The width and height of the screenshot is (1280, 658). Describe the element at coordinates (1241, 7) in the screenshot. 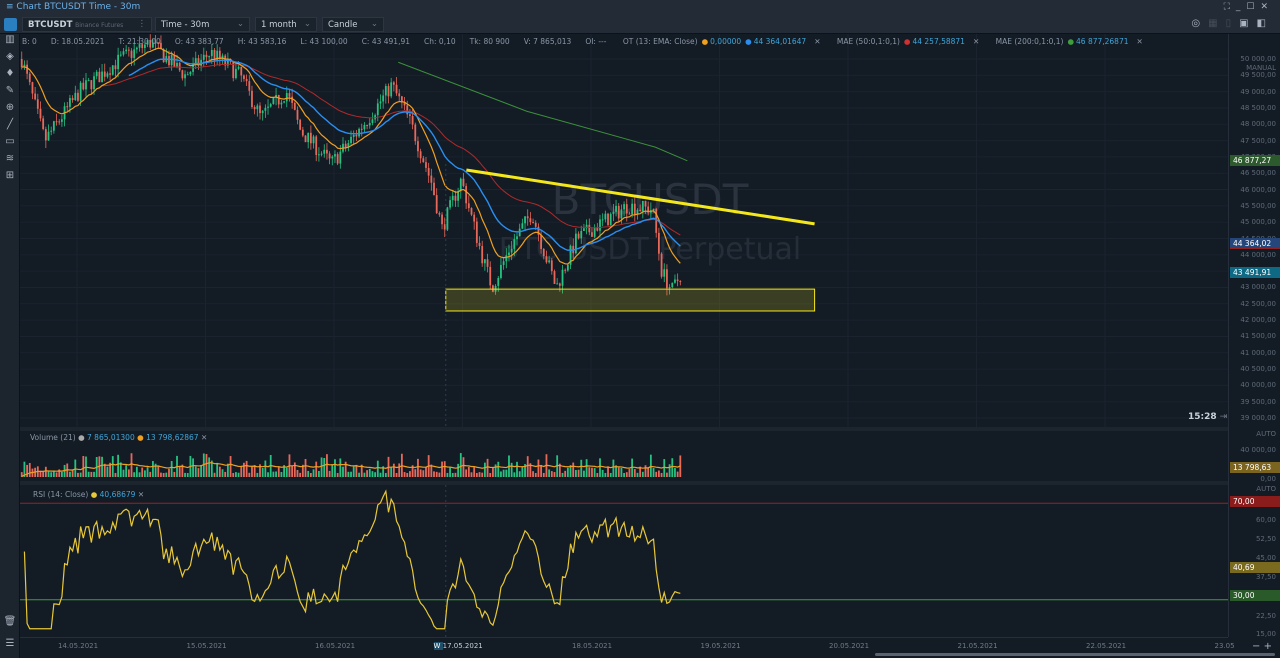

I see `minimize-button: _` at that location.